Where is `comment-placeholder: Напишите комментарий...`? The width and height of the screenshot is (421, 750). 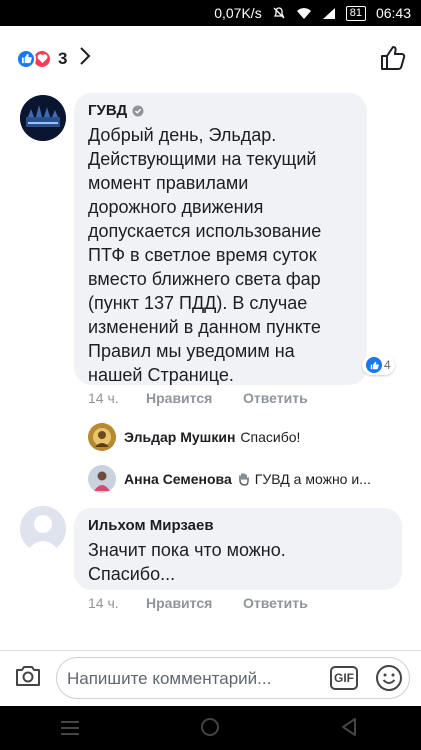
comment-placeholder: Напишите комментарий... is located at coordinates (169, 678).